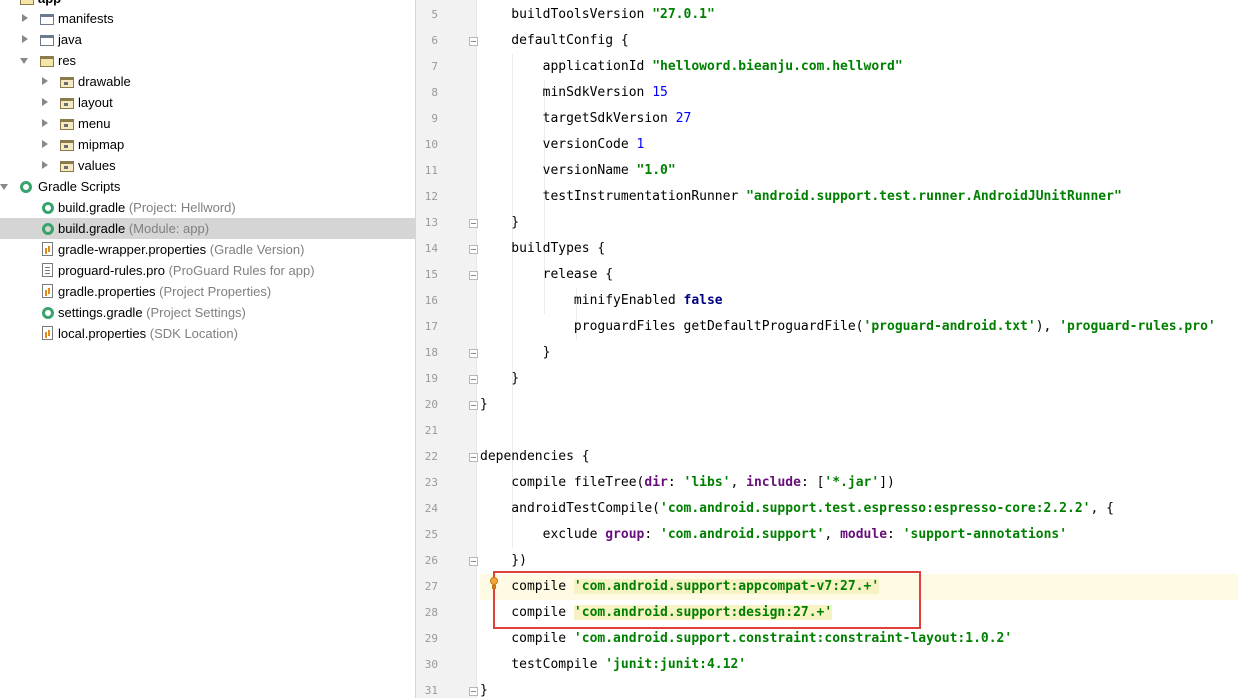 This screenshot has height=698, width=1238. Describe the element at coordinates (165, 291) in the screenshot. I see `tree-item-label: gradle.properties (Project Properties)` at that location.